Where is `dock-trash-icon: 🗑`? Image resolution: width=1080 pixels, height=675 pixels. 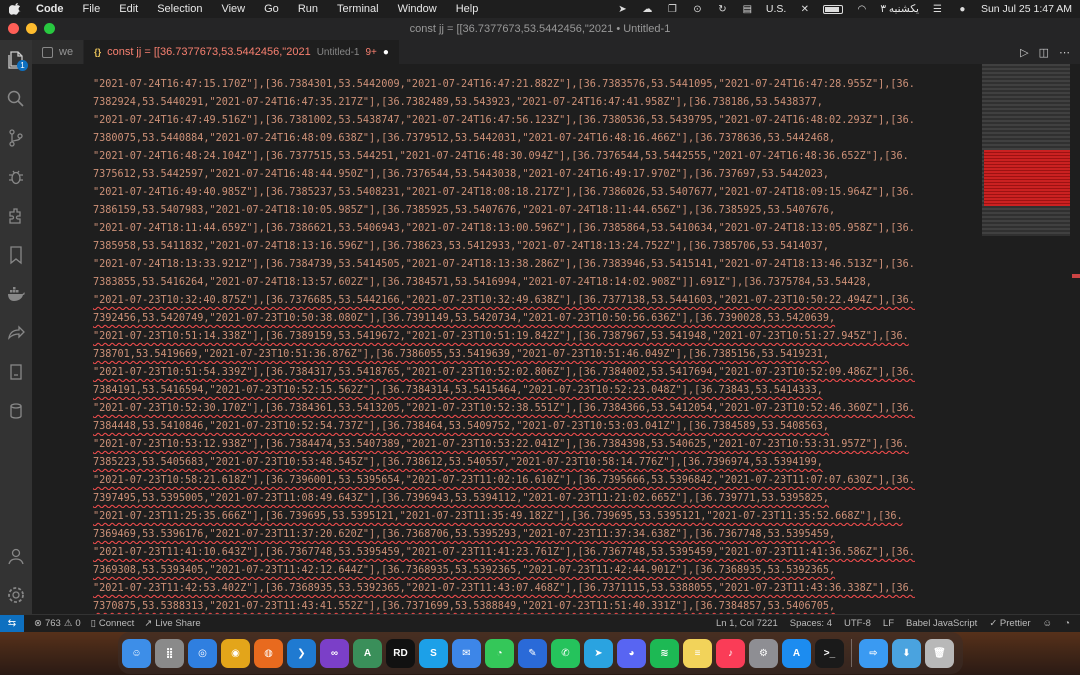
dock-trash-icon: 🗑 is located at coordinates (939, 653).